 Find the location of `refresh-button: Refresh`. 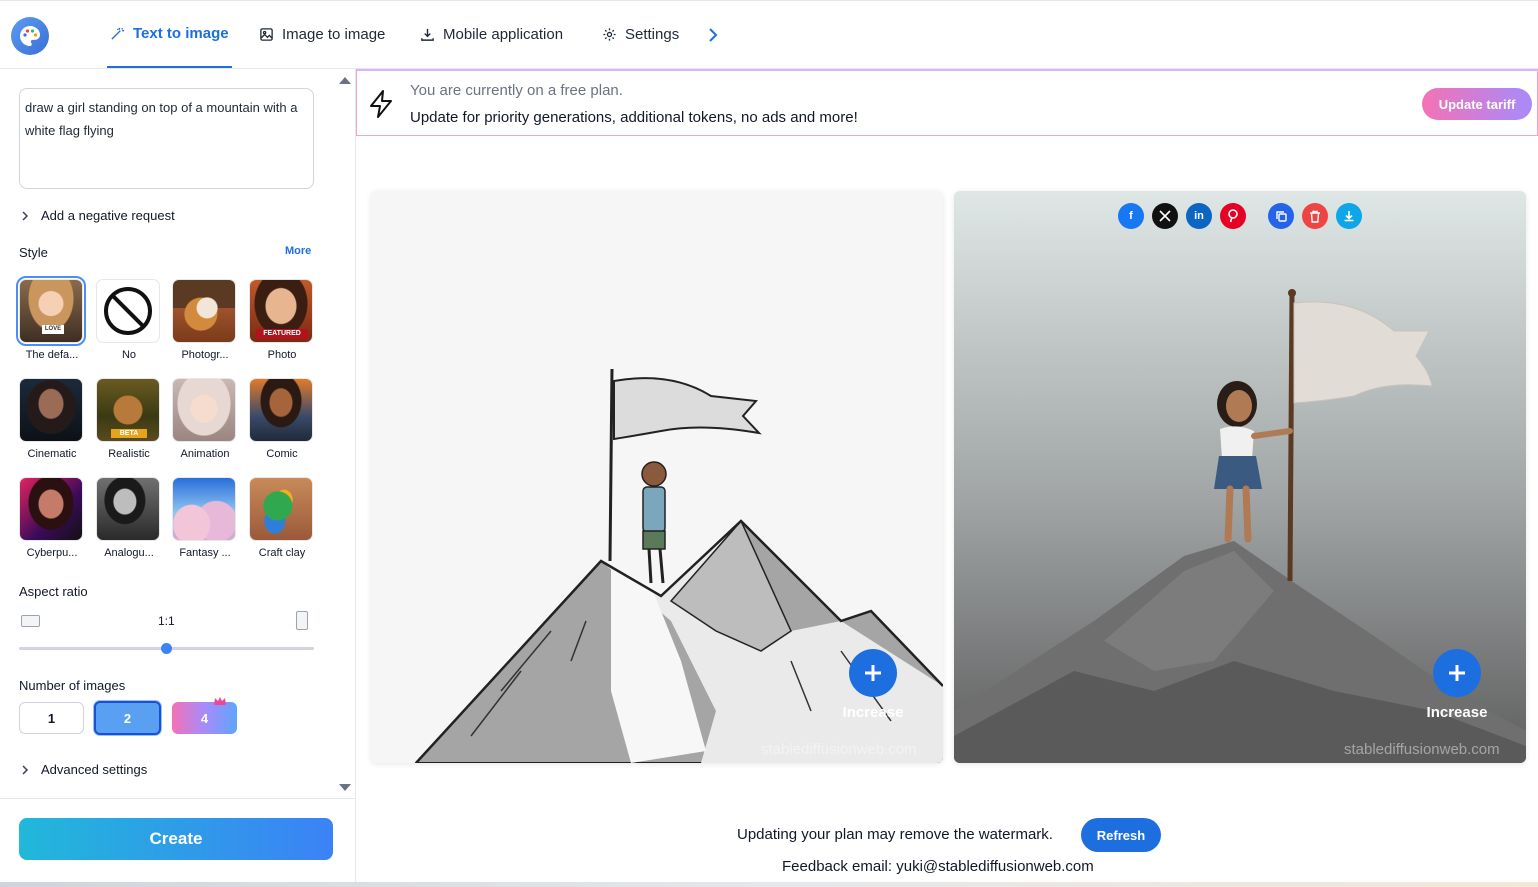

refresh-button: Refresh is located at coordinates (1121, 835).